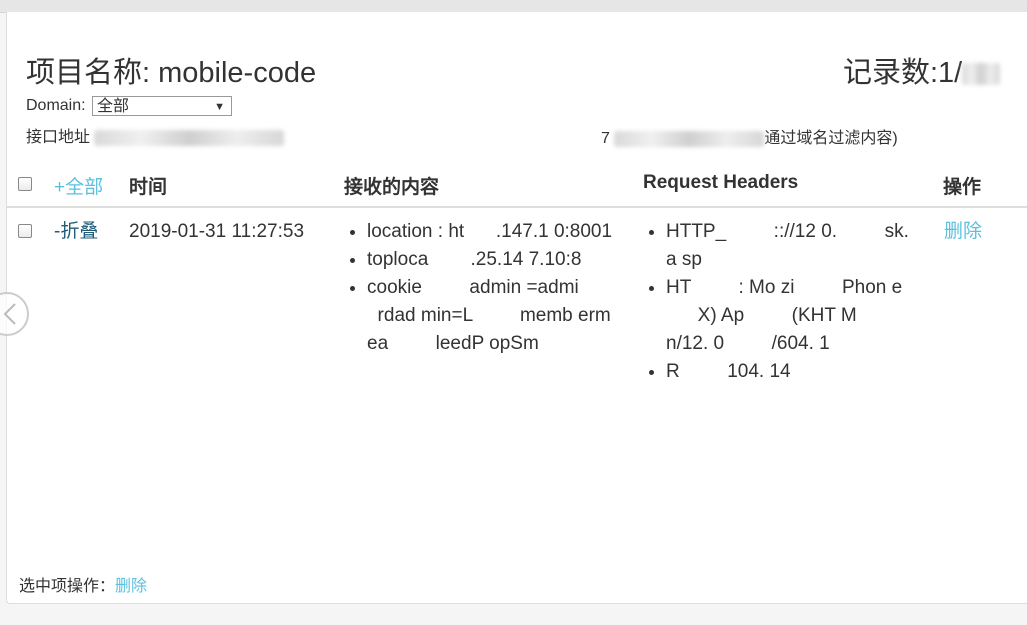 The height and width of the screenshot is (625, 1027). Describe the element at coordinates (689, 138) in the screenshot. I see `redacted-note` at that location.